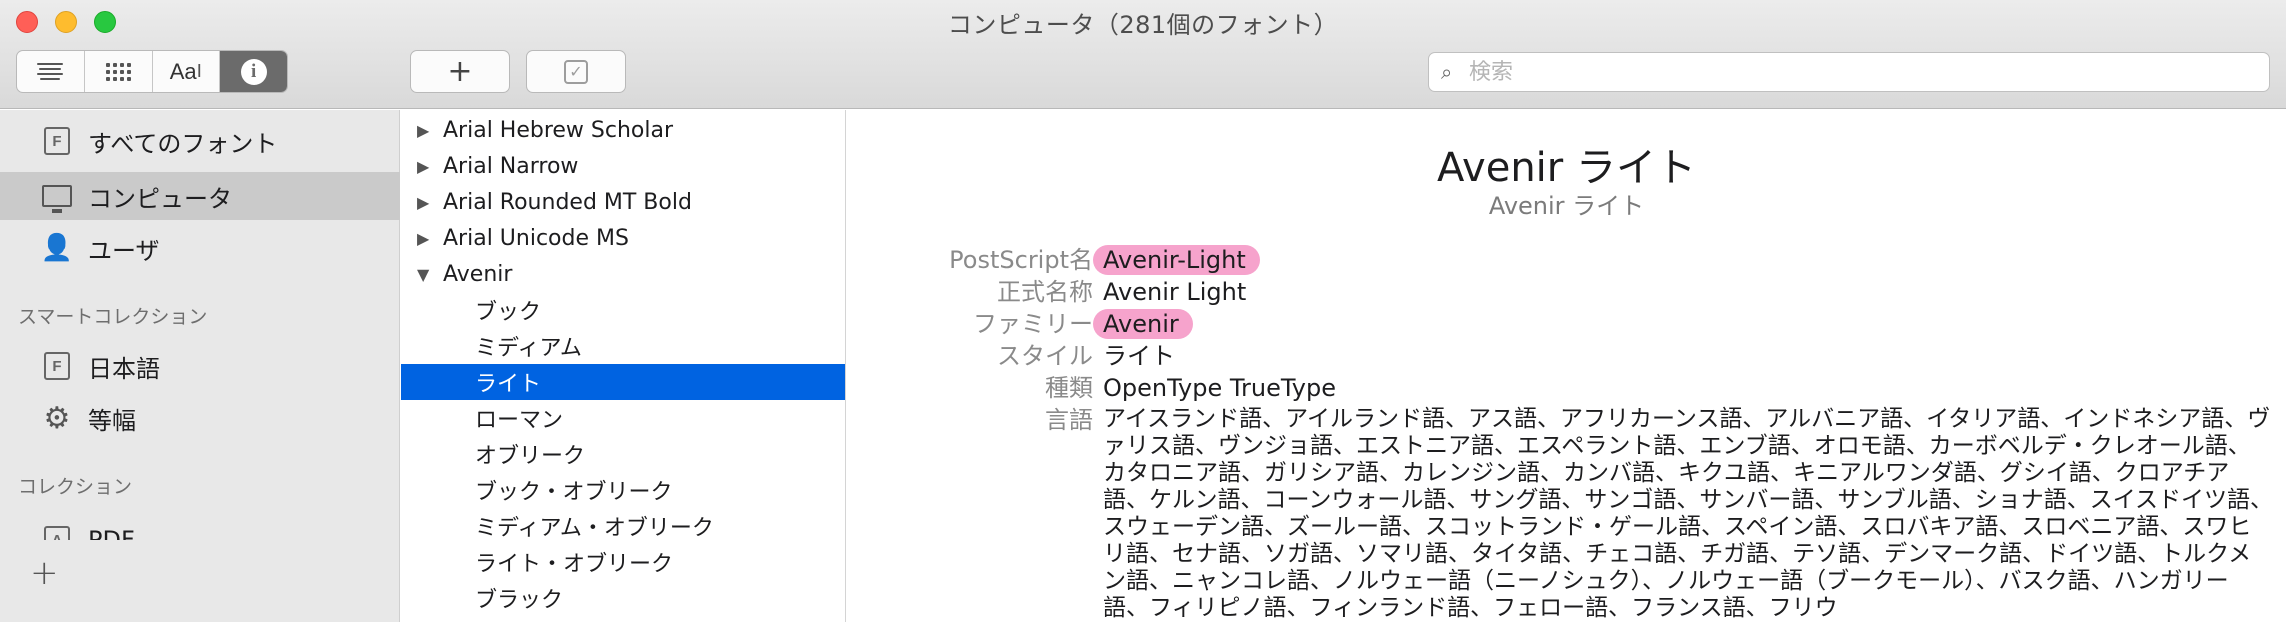 The image size is (2286, 622). Describe the element at coordinates (623, 238) in the screenshot. I see `font-family-row: ▶ Arial Unicode MS` at that location.